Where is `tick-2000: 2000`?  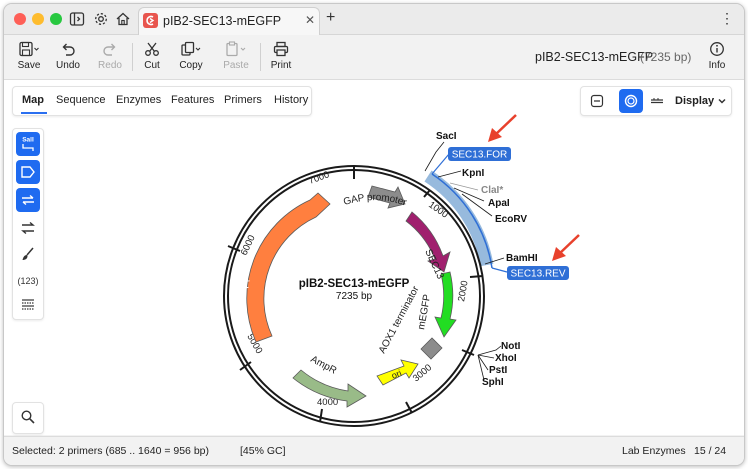 tick-2000: 2000 is located at coordinates (463, 291).